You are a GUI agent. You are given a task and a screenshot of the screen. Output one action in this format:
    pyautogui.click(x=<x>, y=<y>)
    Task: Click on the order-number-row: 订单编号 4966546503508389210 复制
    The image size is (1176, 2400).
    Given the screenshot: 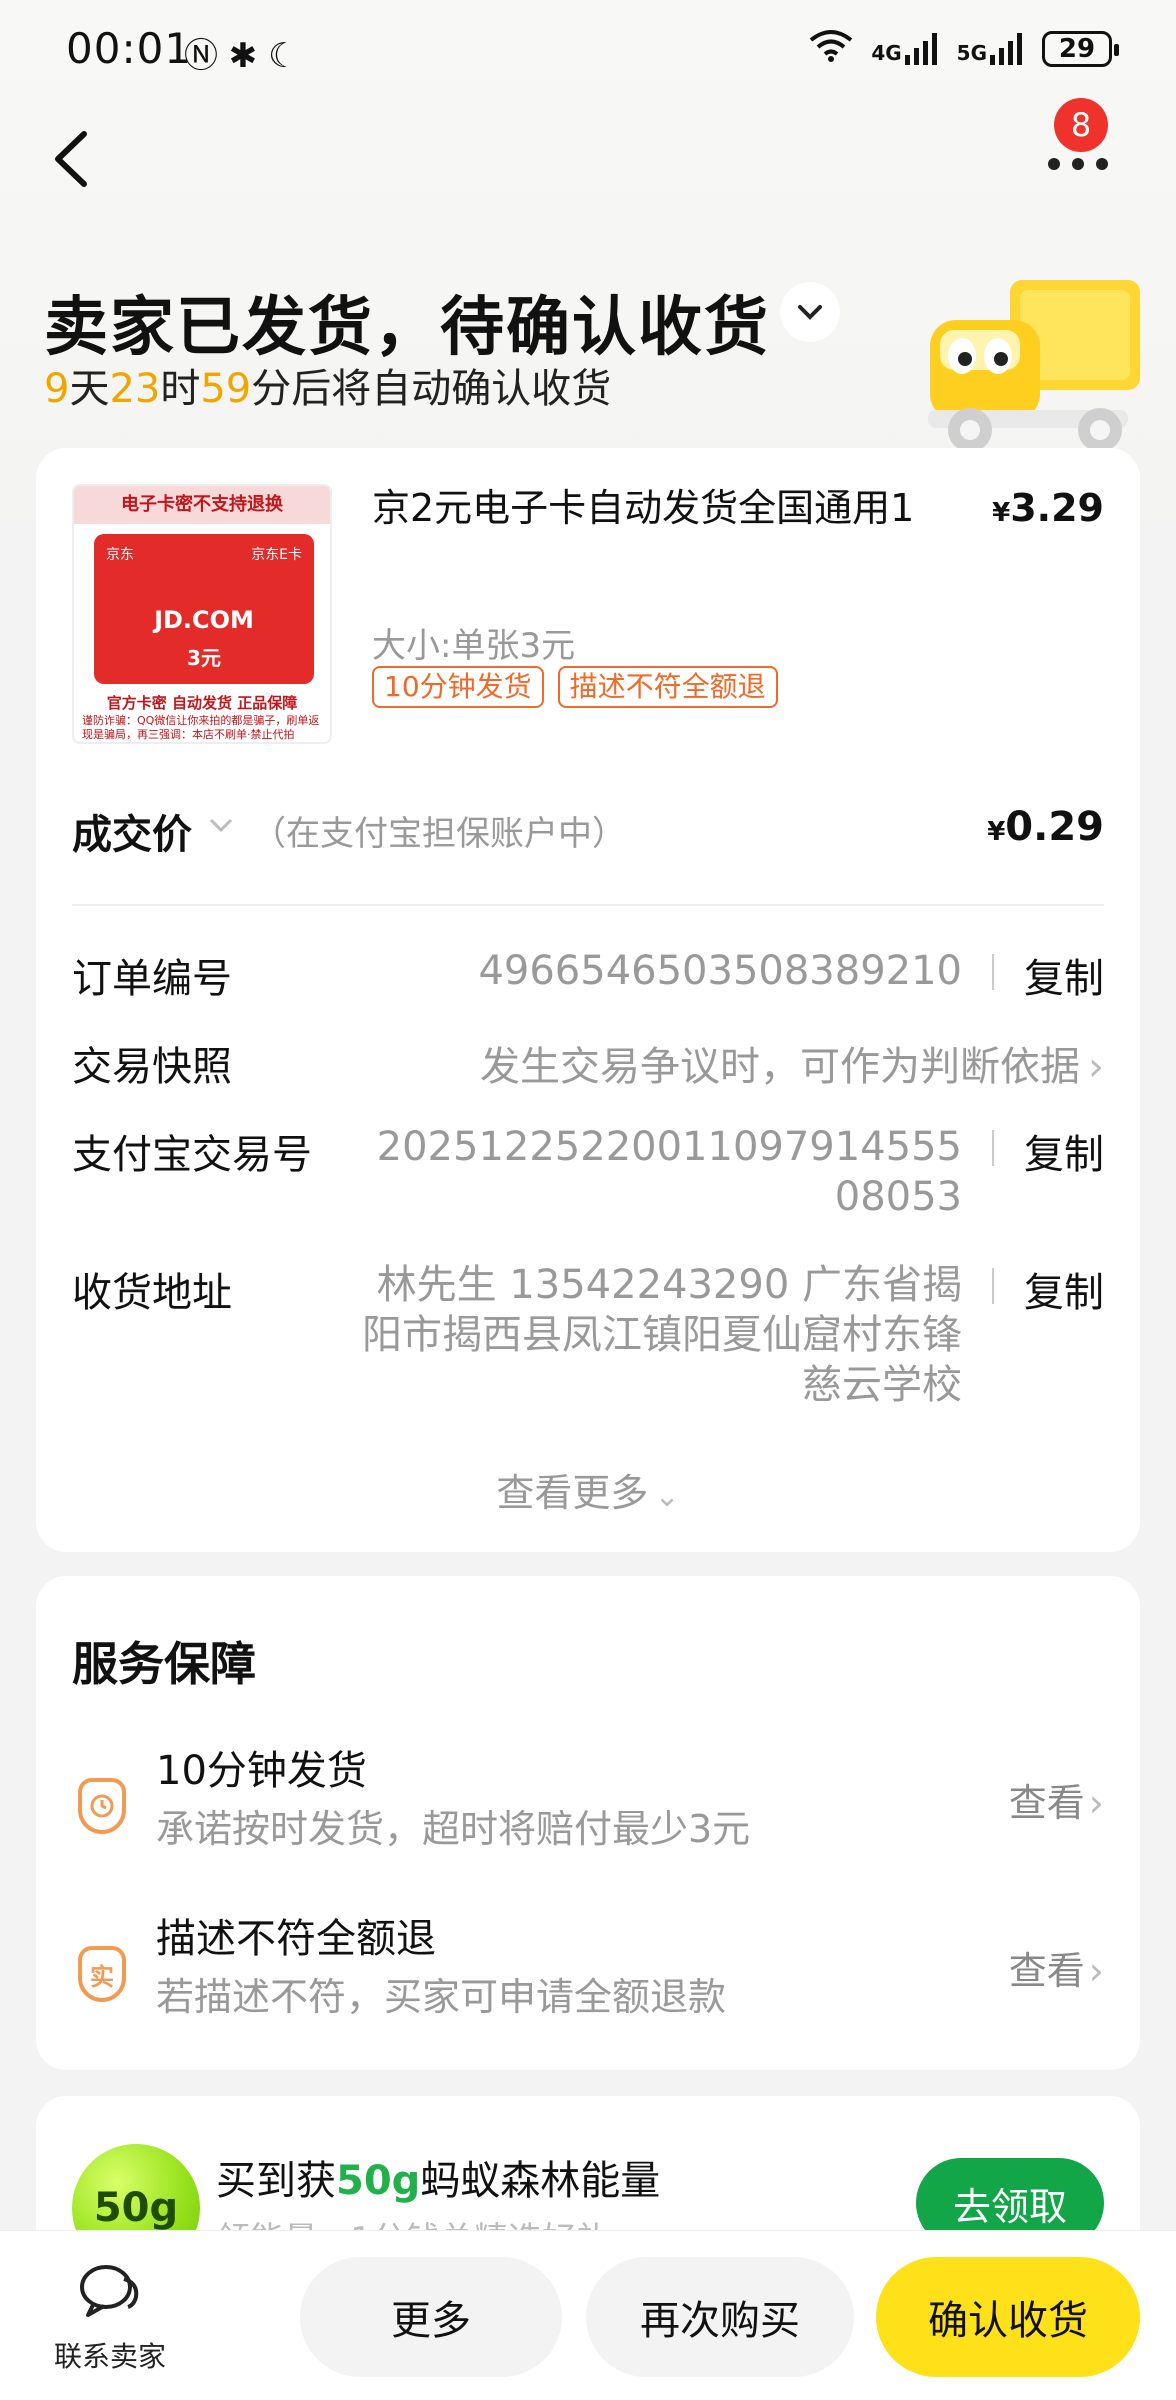 What is the action you would take?
    pyautogui.click(x=588, y=975)
    